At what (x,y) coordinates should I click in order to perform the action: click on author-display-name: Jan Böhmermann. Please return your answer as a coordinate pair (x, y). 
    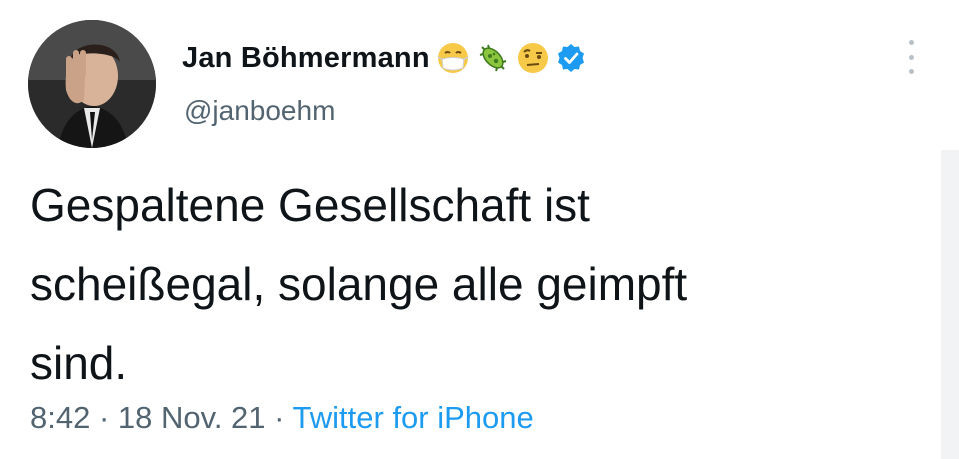
    Looking at the image, I should click on (306, 58).